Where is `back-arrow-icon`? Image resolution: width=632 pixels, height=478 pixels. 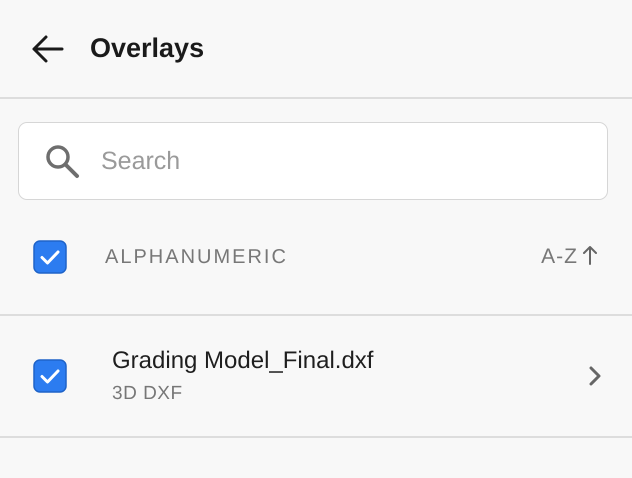 back-arrow-icon is located at coordinates (47, 49).